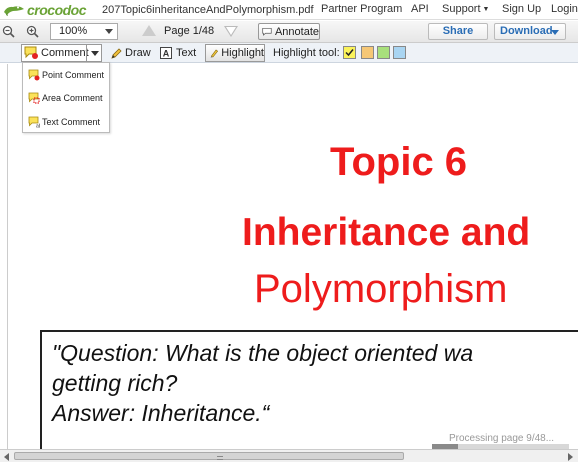  I want to click on annotate-label: Annotate, so click(296, 31).